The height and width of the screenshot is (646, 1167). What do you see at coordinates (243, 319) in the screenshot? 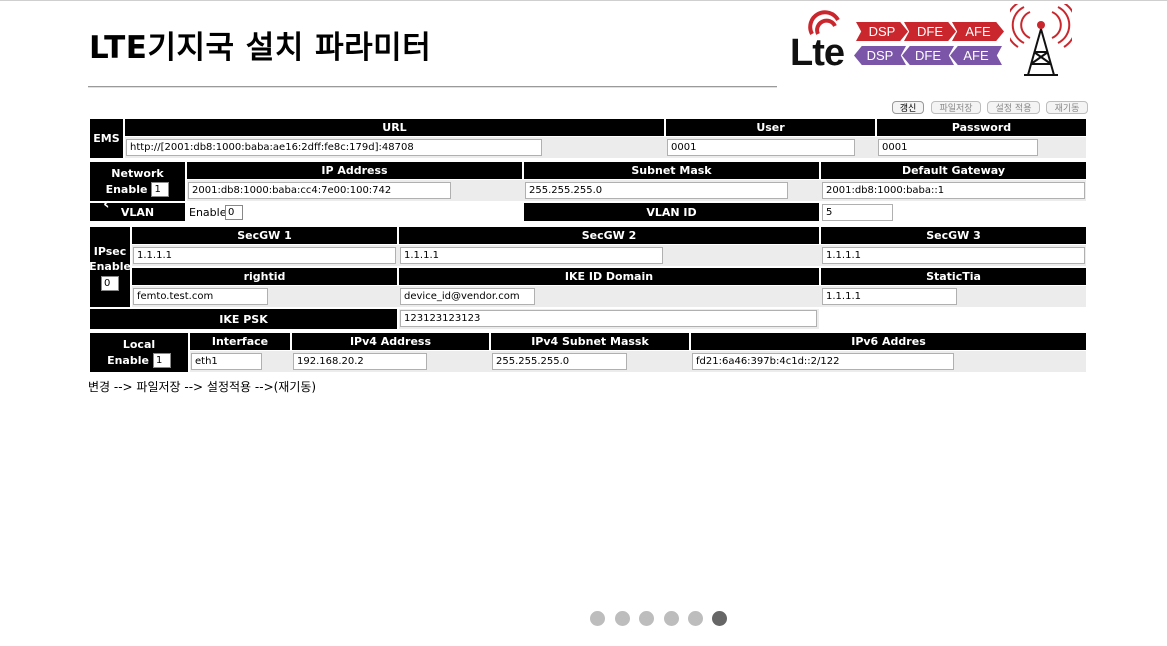
I see `ike-psk-label: IKE PSK` at bounding box center [243, 319].